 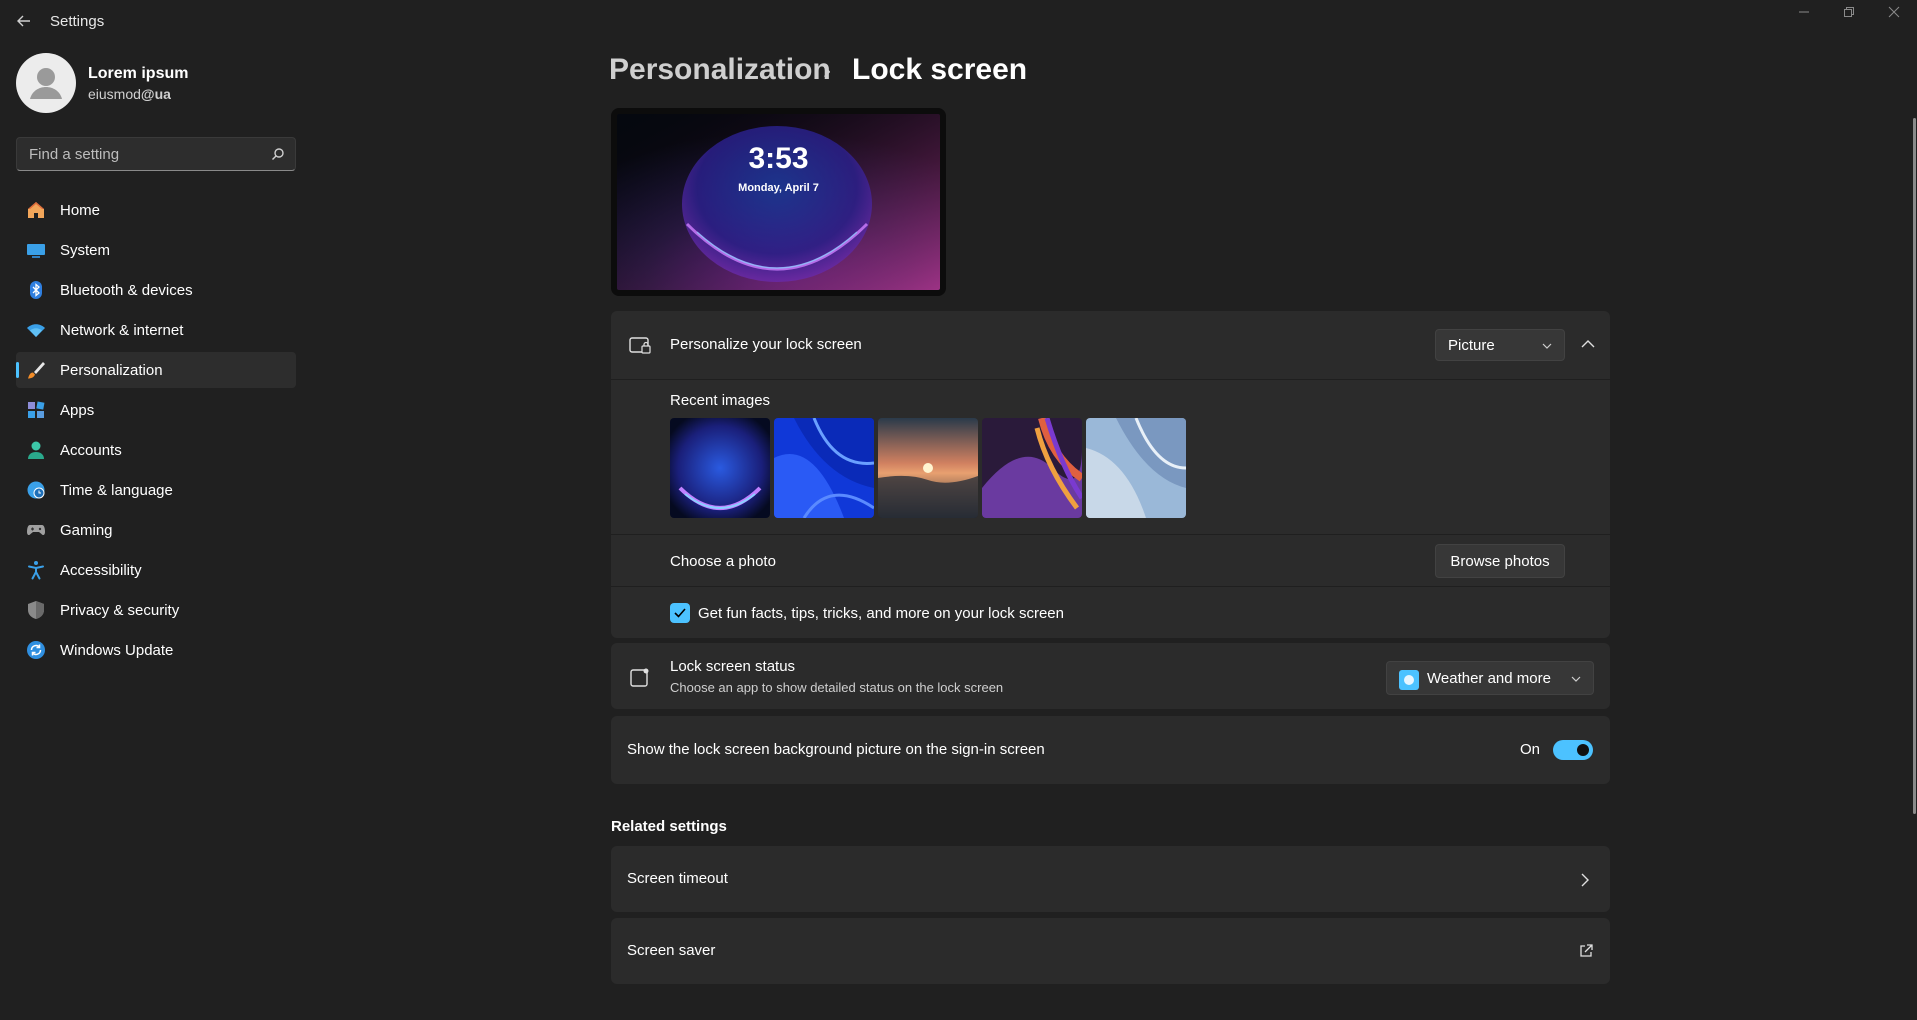 What do you see at coordinates (36, 490) in the screenshot?
I see `globe-clock-icon` at bounding box center [36, 490].